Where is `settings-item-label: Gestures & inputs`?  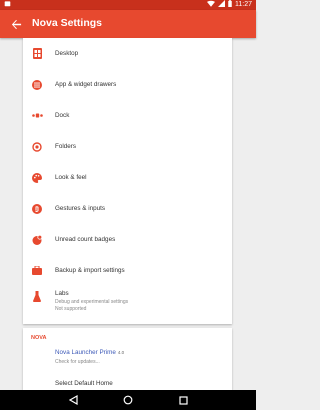 settings-item-label: Gestures & inputs is located at coordinates (80, 208).